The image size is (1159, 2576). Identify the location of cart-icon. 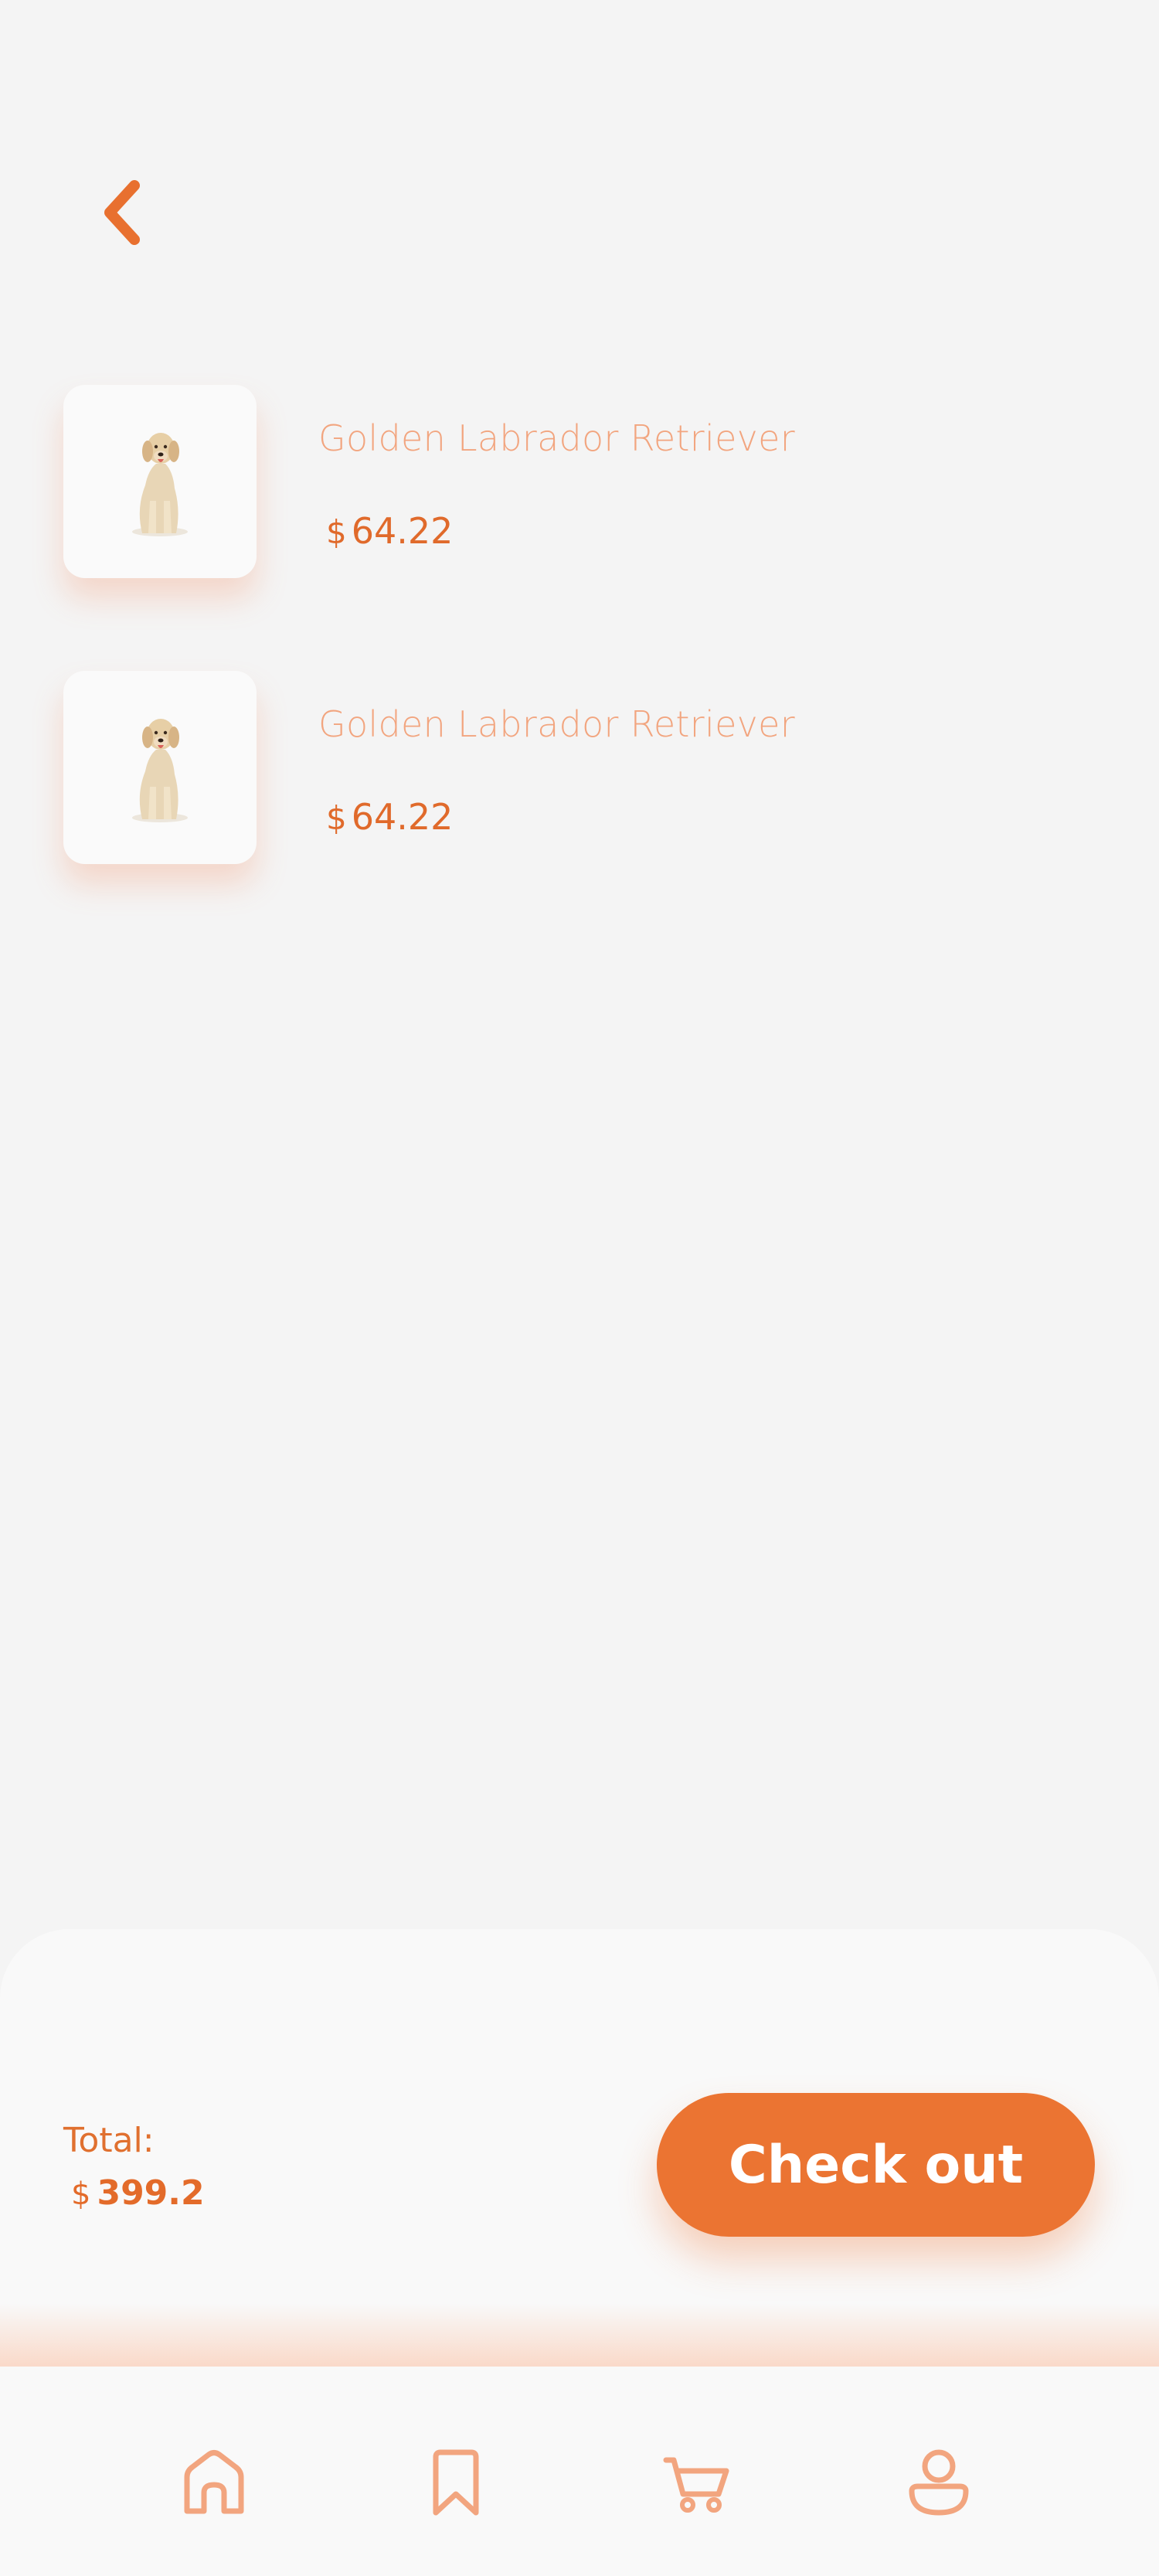
(696, 2485).